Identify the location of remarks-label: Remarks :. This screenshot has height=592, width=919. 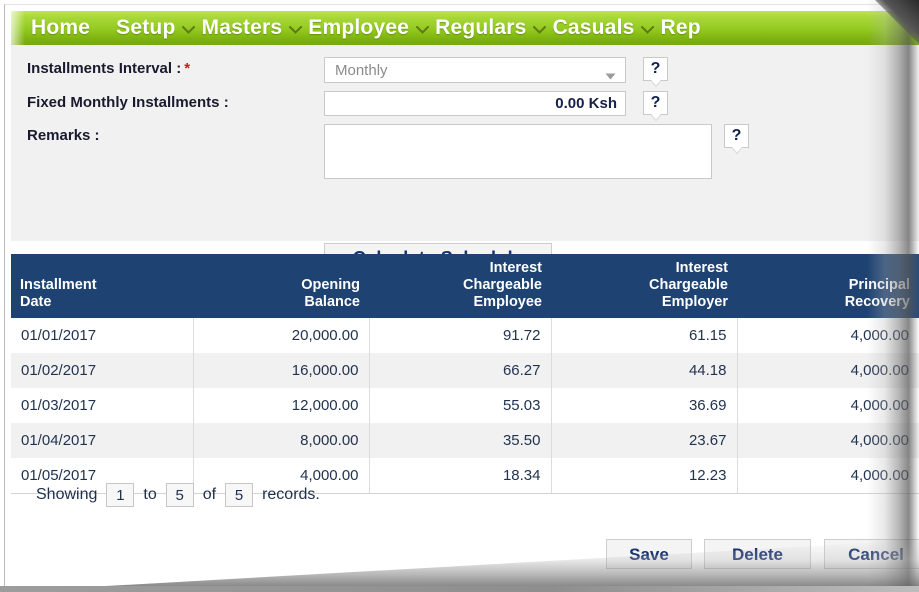
(63, 135).